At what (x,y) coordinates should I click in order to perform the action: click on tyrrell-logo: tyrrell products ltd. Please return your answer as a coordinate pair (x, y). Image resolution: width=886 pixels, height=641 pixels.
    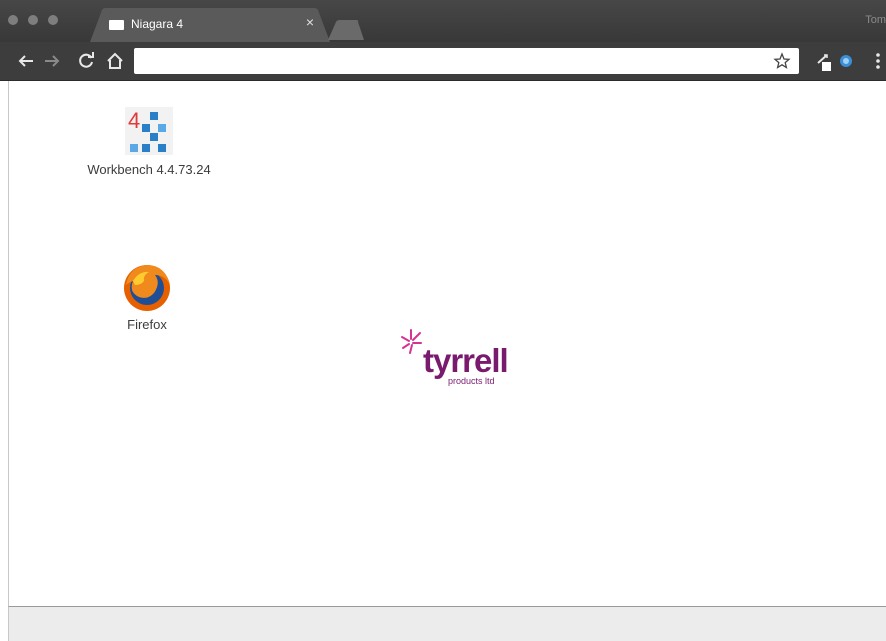
    Looking at the image, I should click on (467, 361).